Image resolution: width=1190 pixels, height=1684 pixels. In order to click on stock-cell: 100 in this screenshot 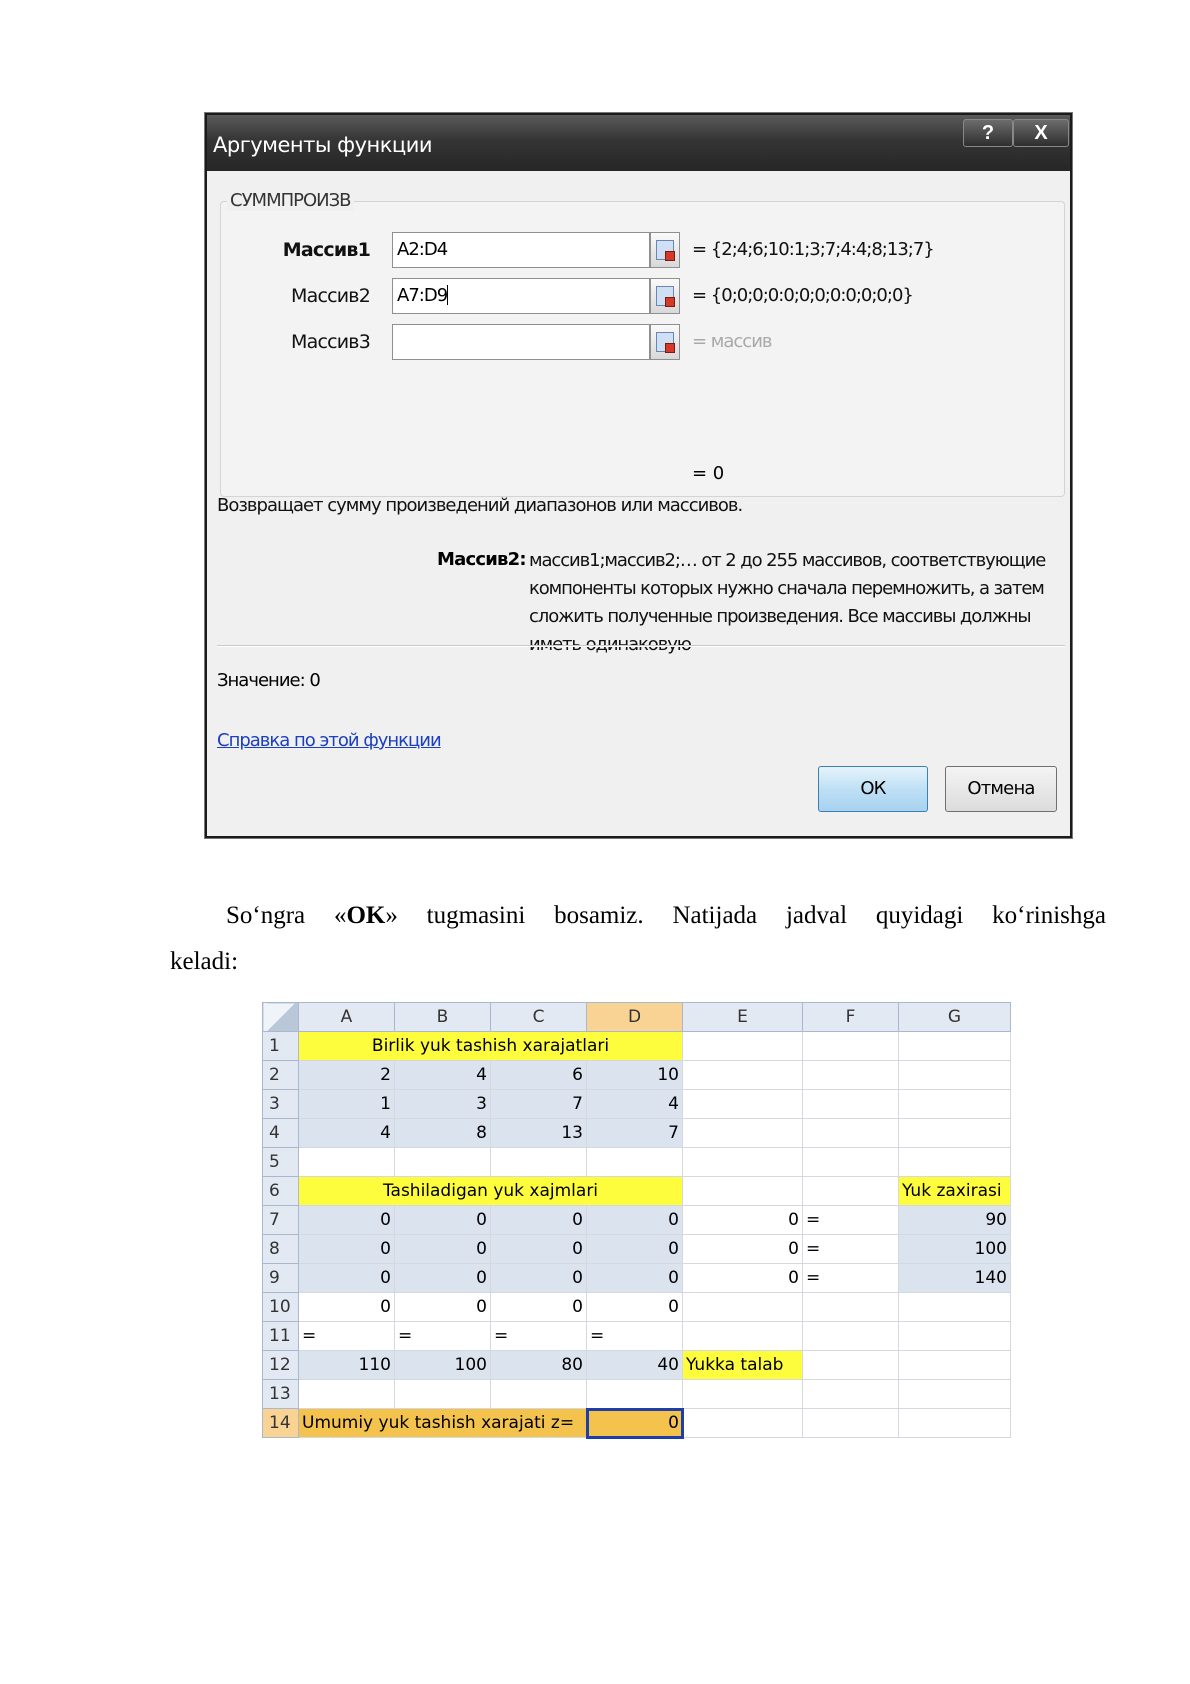, I will do `click(954, 1249)`.